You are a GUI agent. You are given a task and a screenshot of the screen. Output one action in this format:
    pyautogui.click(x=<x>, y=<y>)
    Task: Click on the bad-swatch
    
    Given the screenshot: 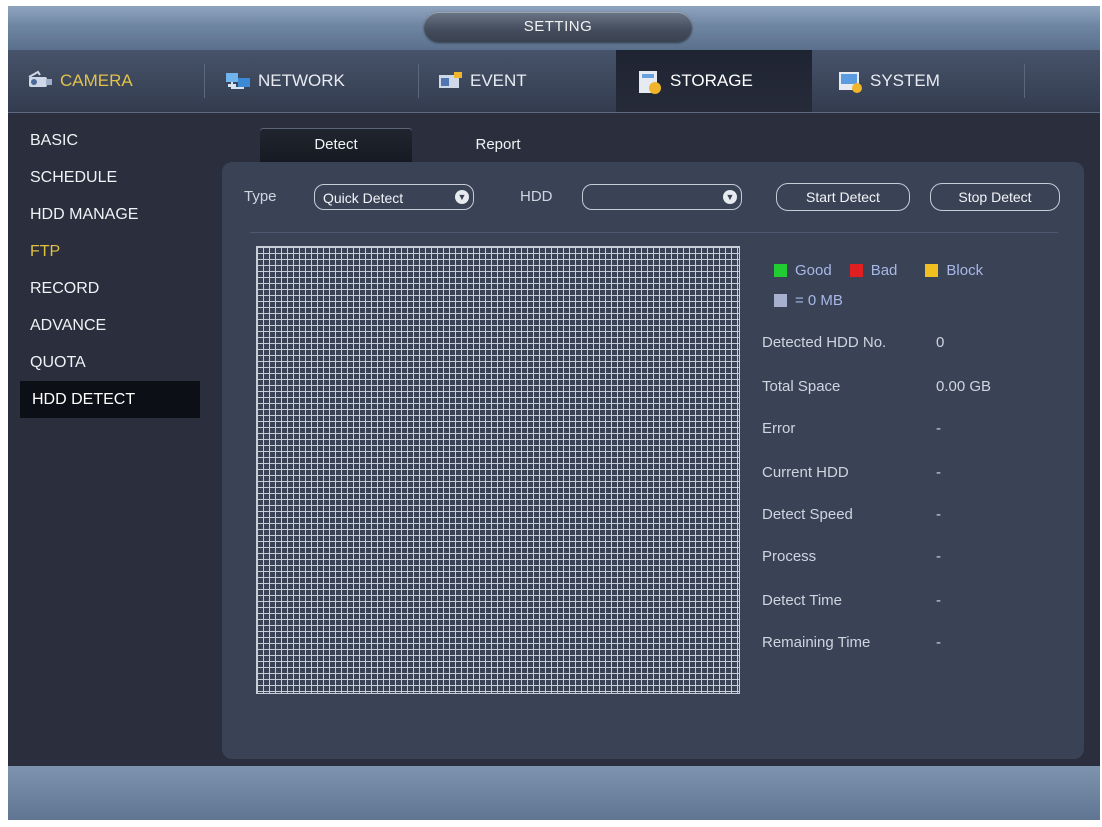 What is the action you would take?
    pyautogui.click(x=856, y=270)
    